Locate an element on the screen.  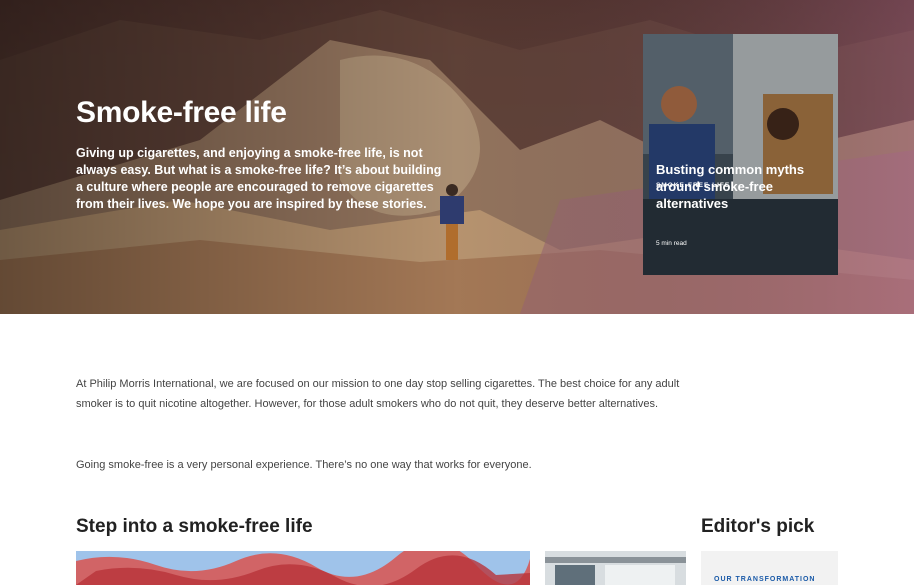
editors-pick-kicker: OUR TRANSFORMATION is located at coordinates (765, 579).